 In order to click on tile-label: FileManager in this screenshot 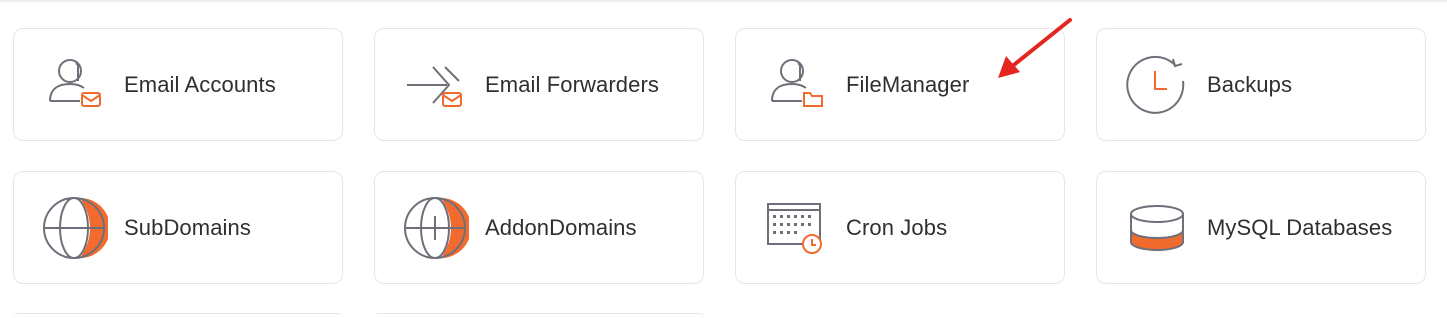, I will do `click(908, 84)`.